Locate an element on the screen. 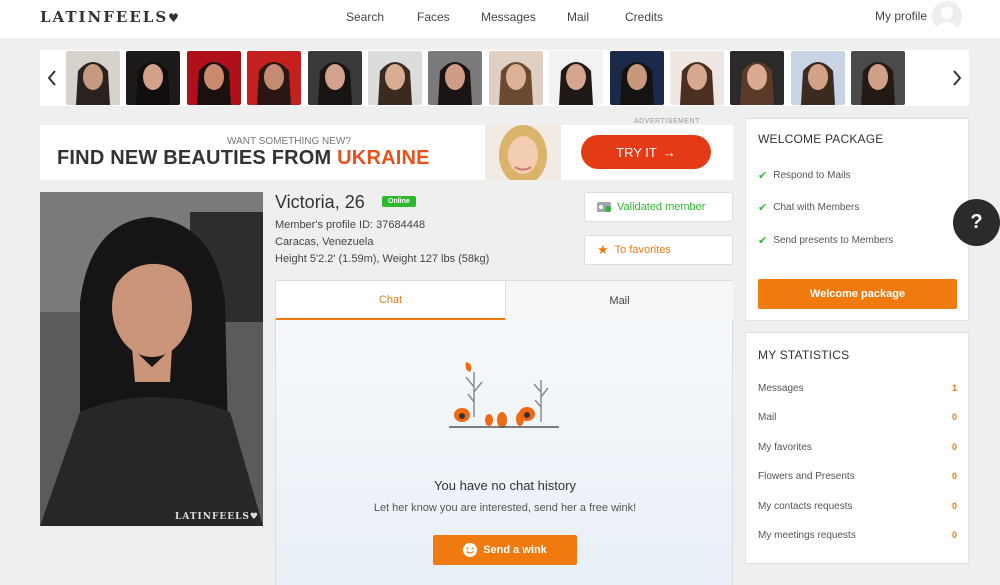  chat-mail-tabs: Chat Mail is located at coordinates (504, 300).